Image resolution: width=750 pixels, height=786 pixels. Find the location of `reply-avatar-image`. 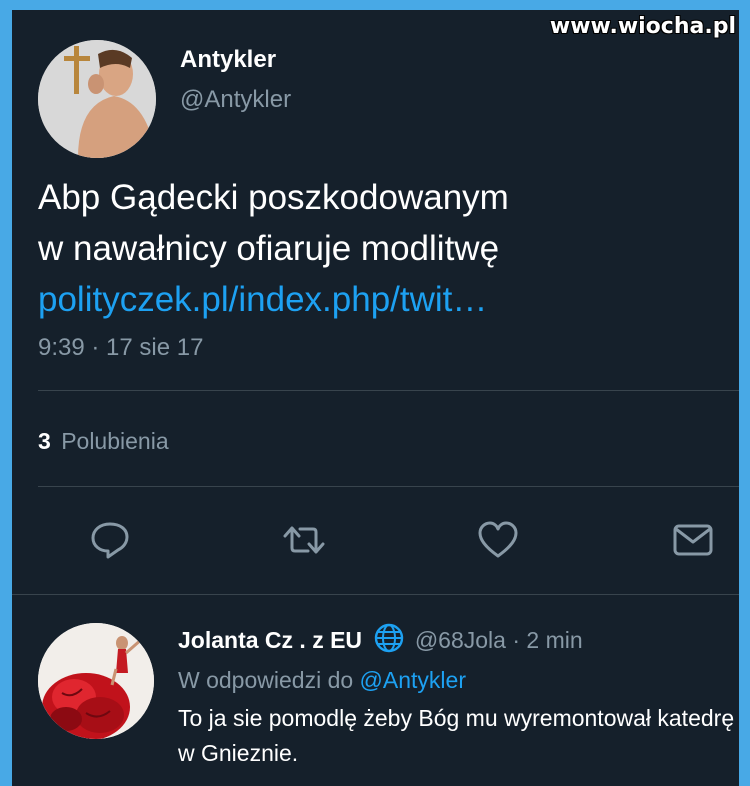

reply-avatar-image is located at coordinates (96, 681).